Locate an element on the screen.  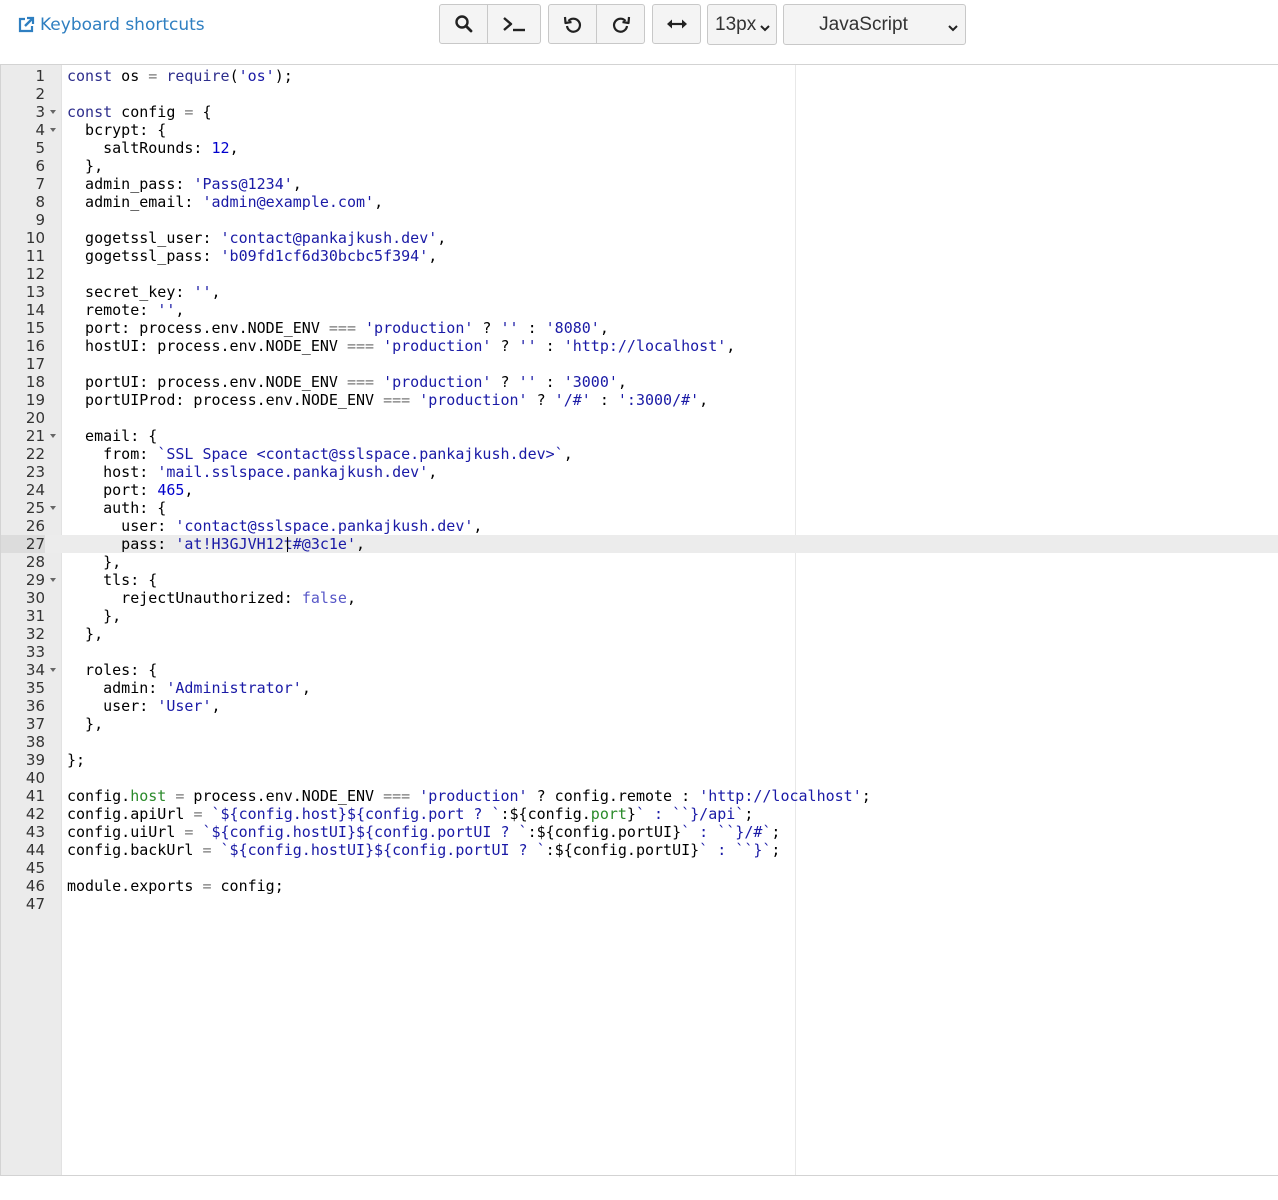
line-number: 30 is located at coordinates (35, 598).